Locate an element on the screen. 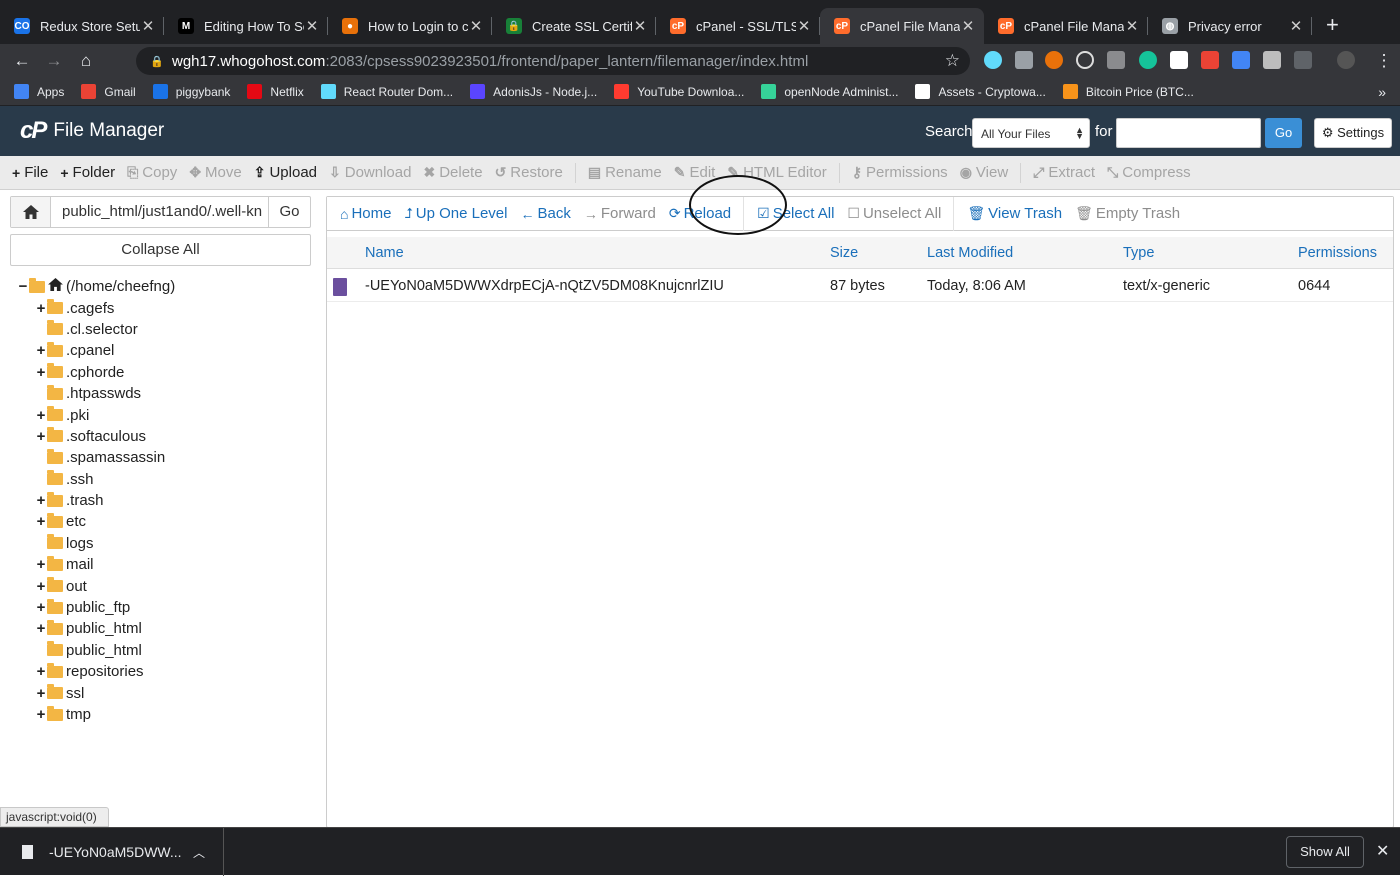  tree-folder: + .softaculous is located at coordinates (105, 436).